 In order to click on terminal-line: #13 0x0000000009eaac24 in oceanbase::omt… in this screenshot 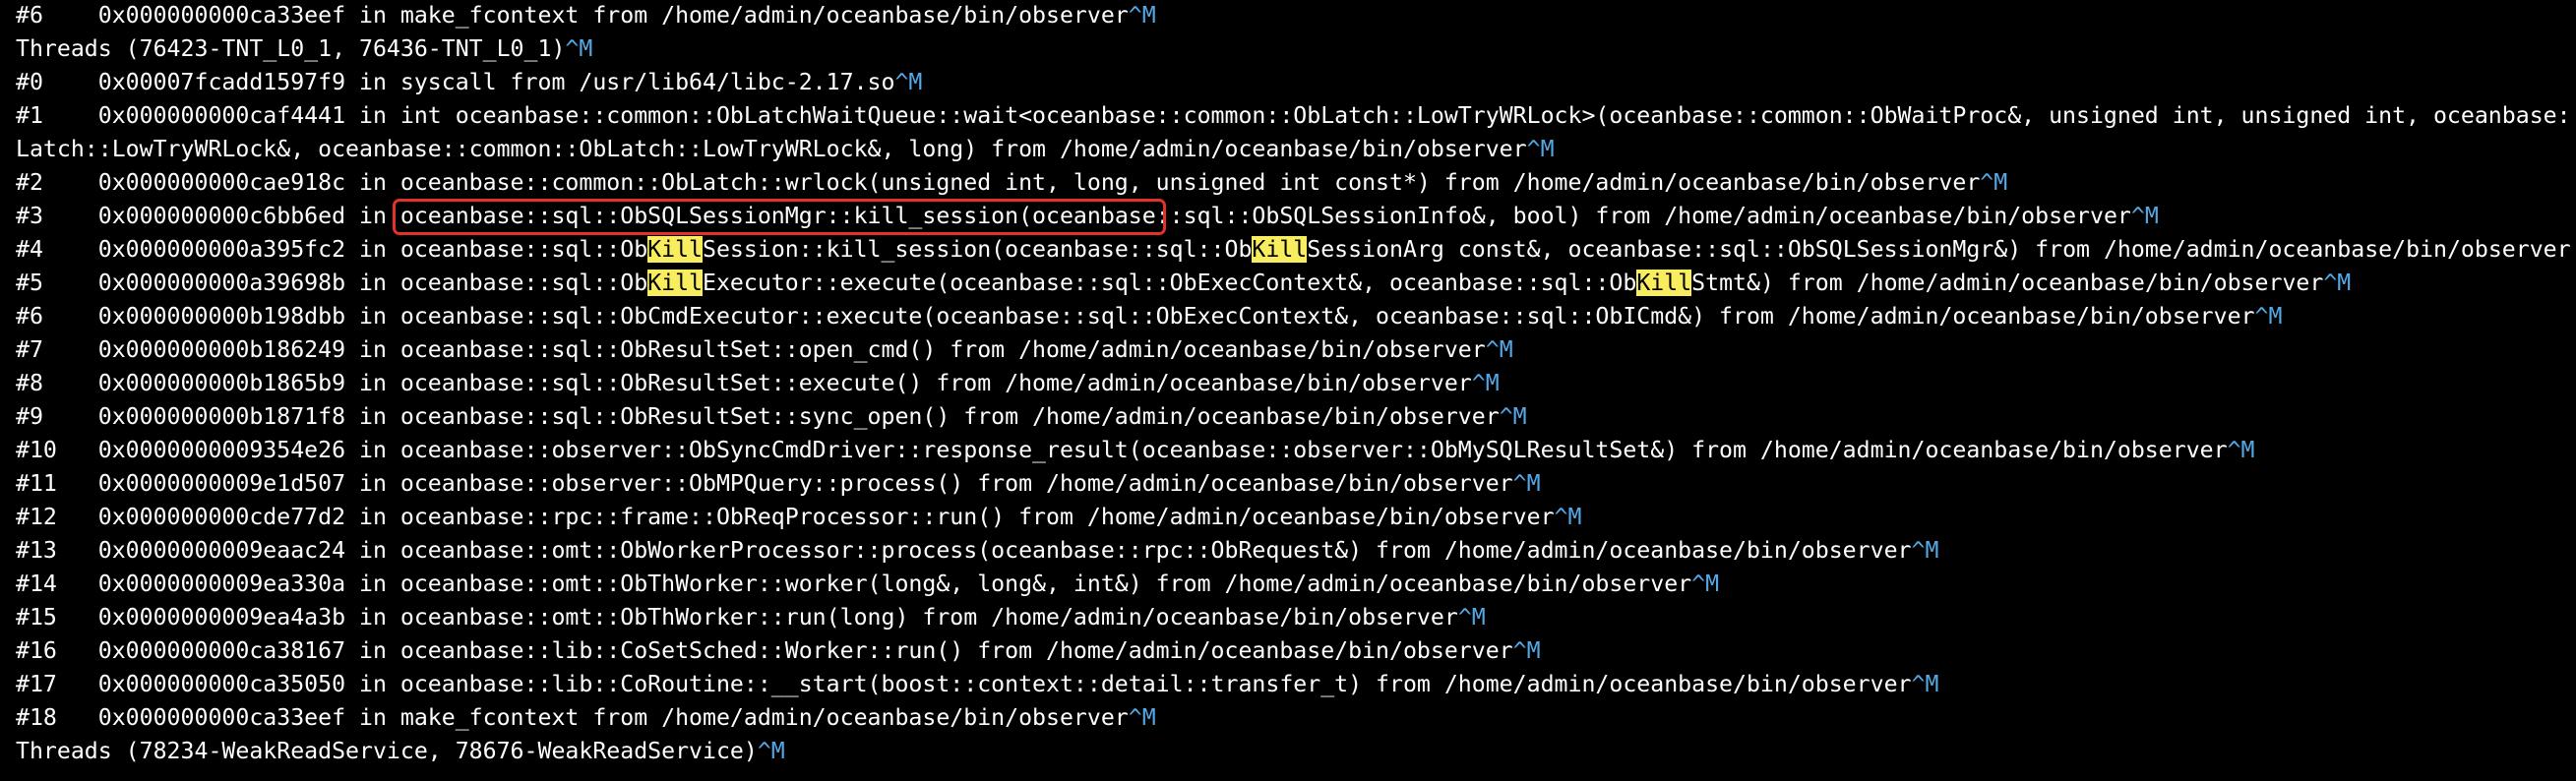, I will do `click(1296, 551)`.